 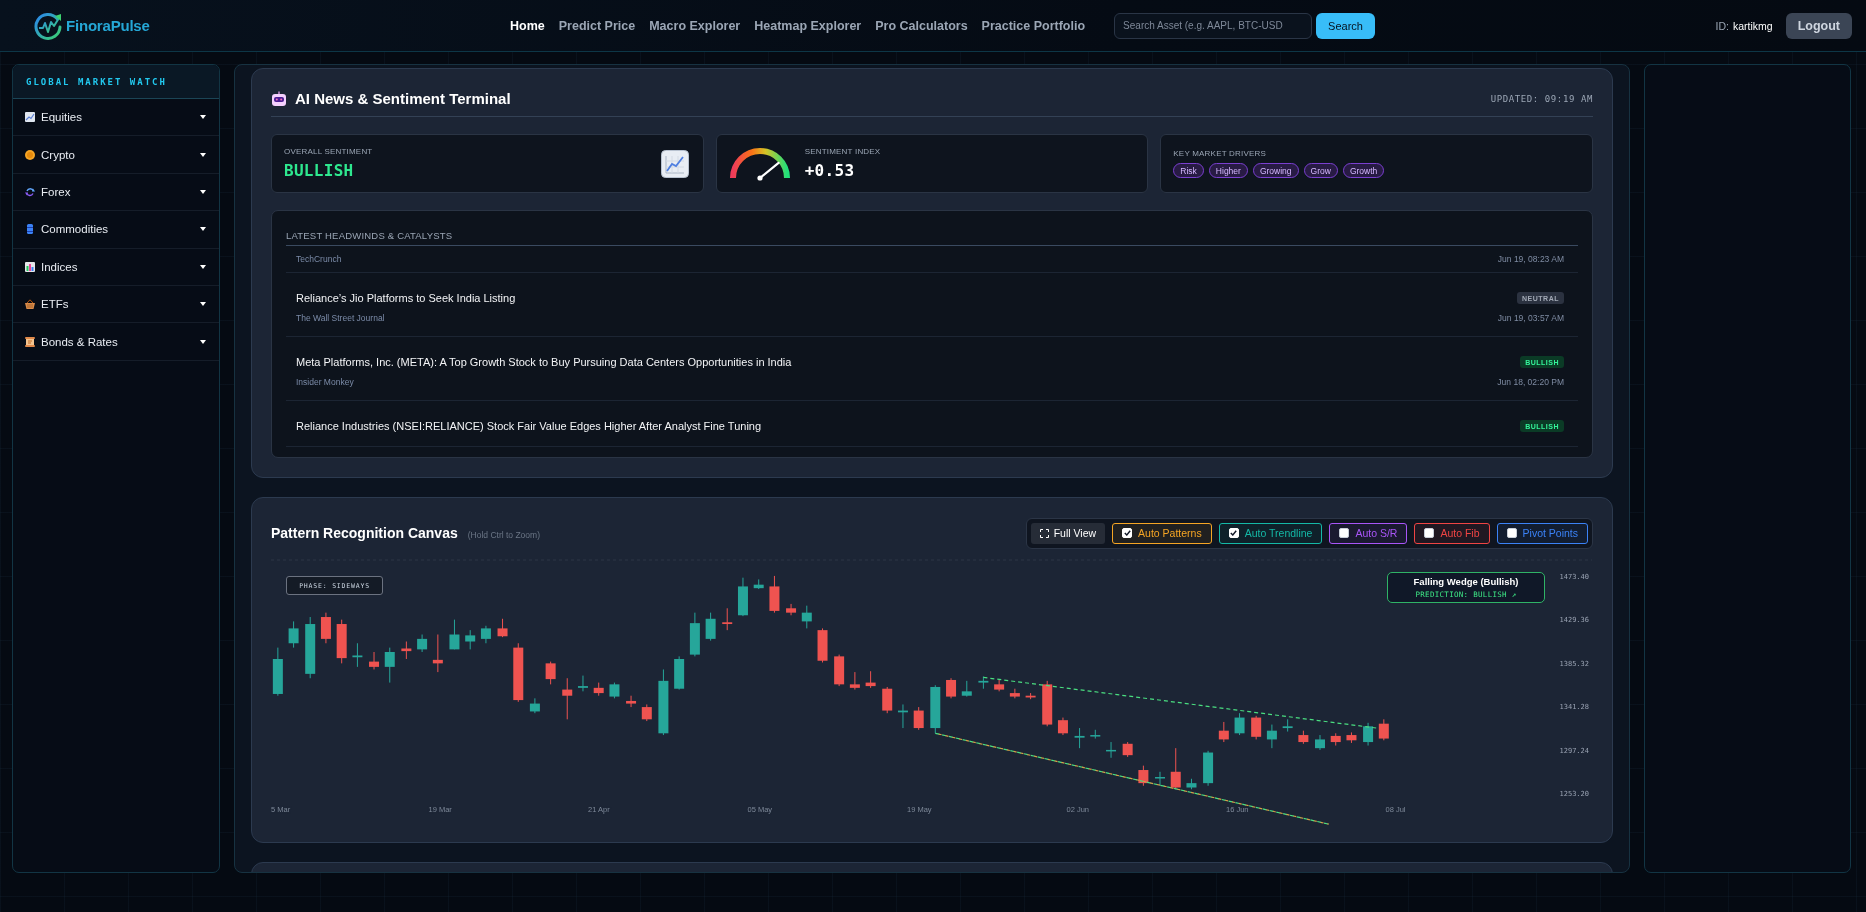 What do you see at coordinates (843, 151) in the screenshot?
I see `card-label: SENTIMENT INDEX` at bounding box center [843, 151].